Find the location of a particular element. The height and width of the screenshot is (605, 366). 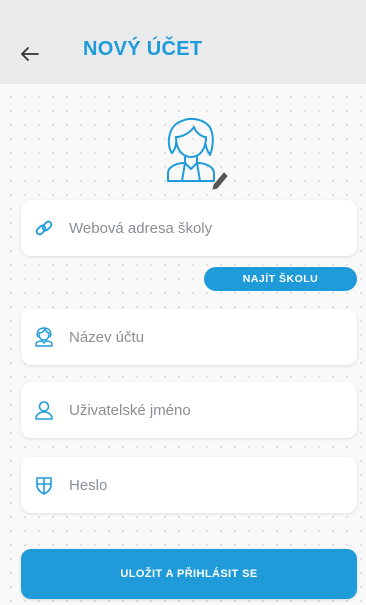

school-url-field: Webová adresa školy is located at coordinates (189, 228).